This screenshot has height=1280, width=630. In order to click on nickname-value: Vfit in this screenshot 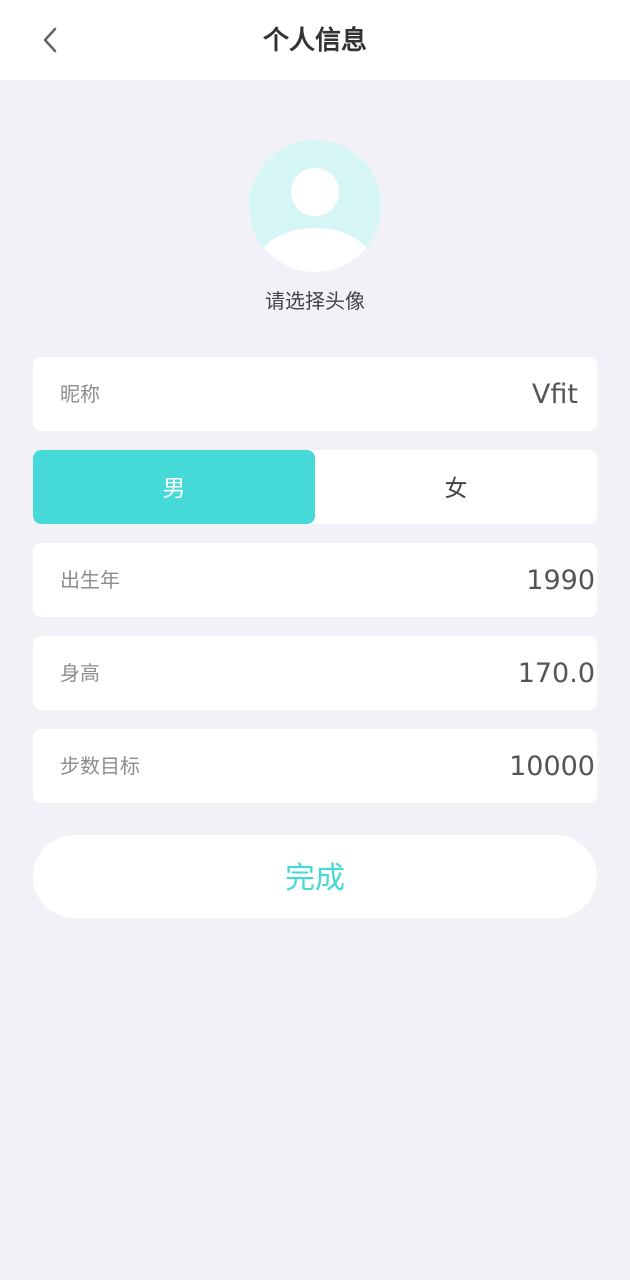, I will do `click(554, 394)`.